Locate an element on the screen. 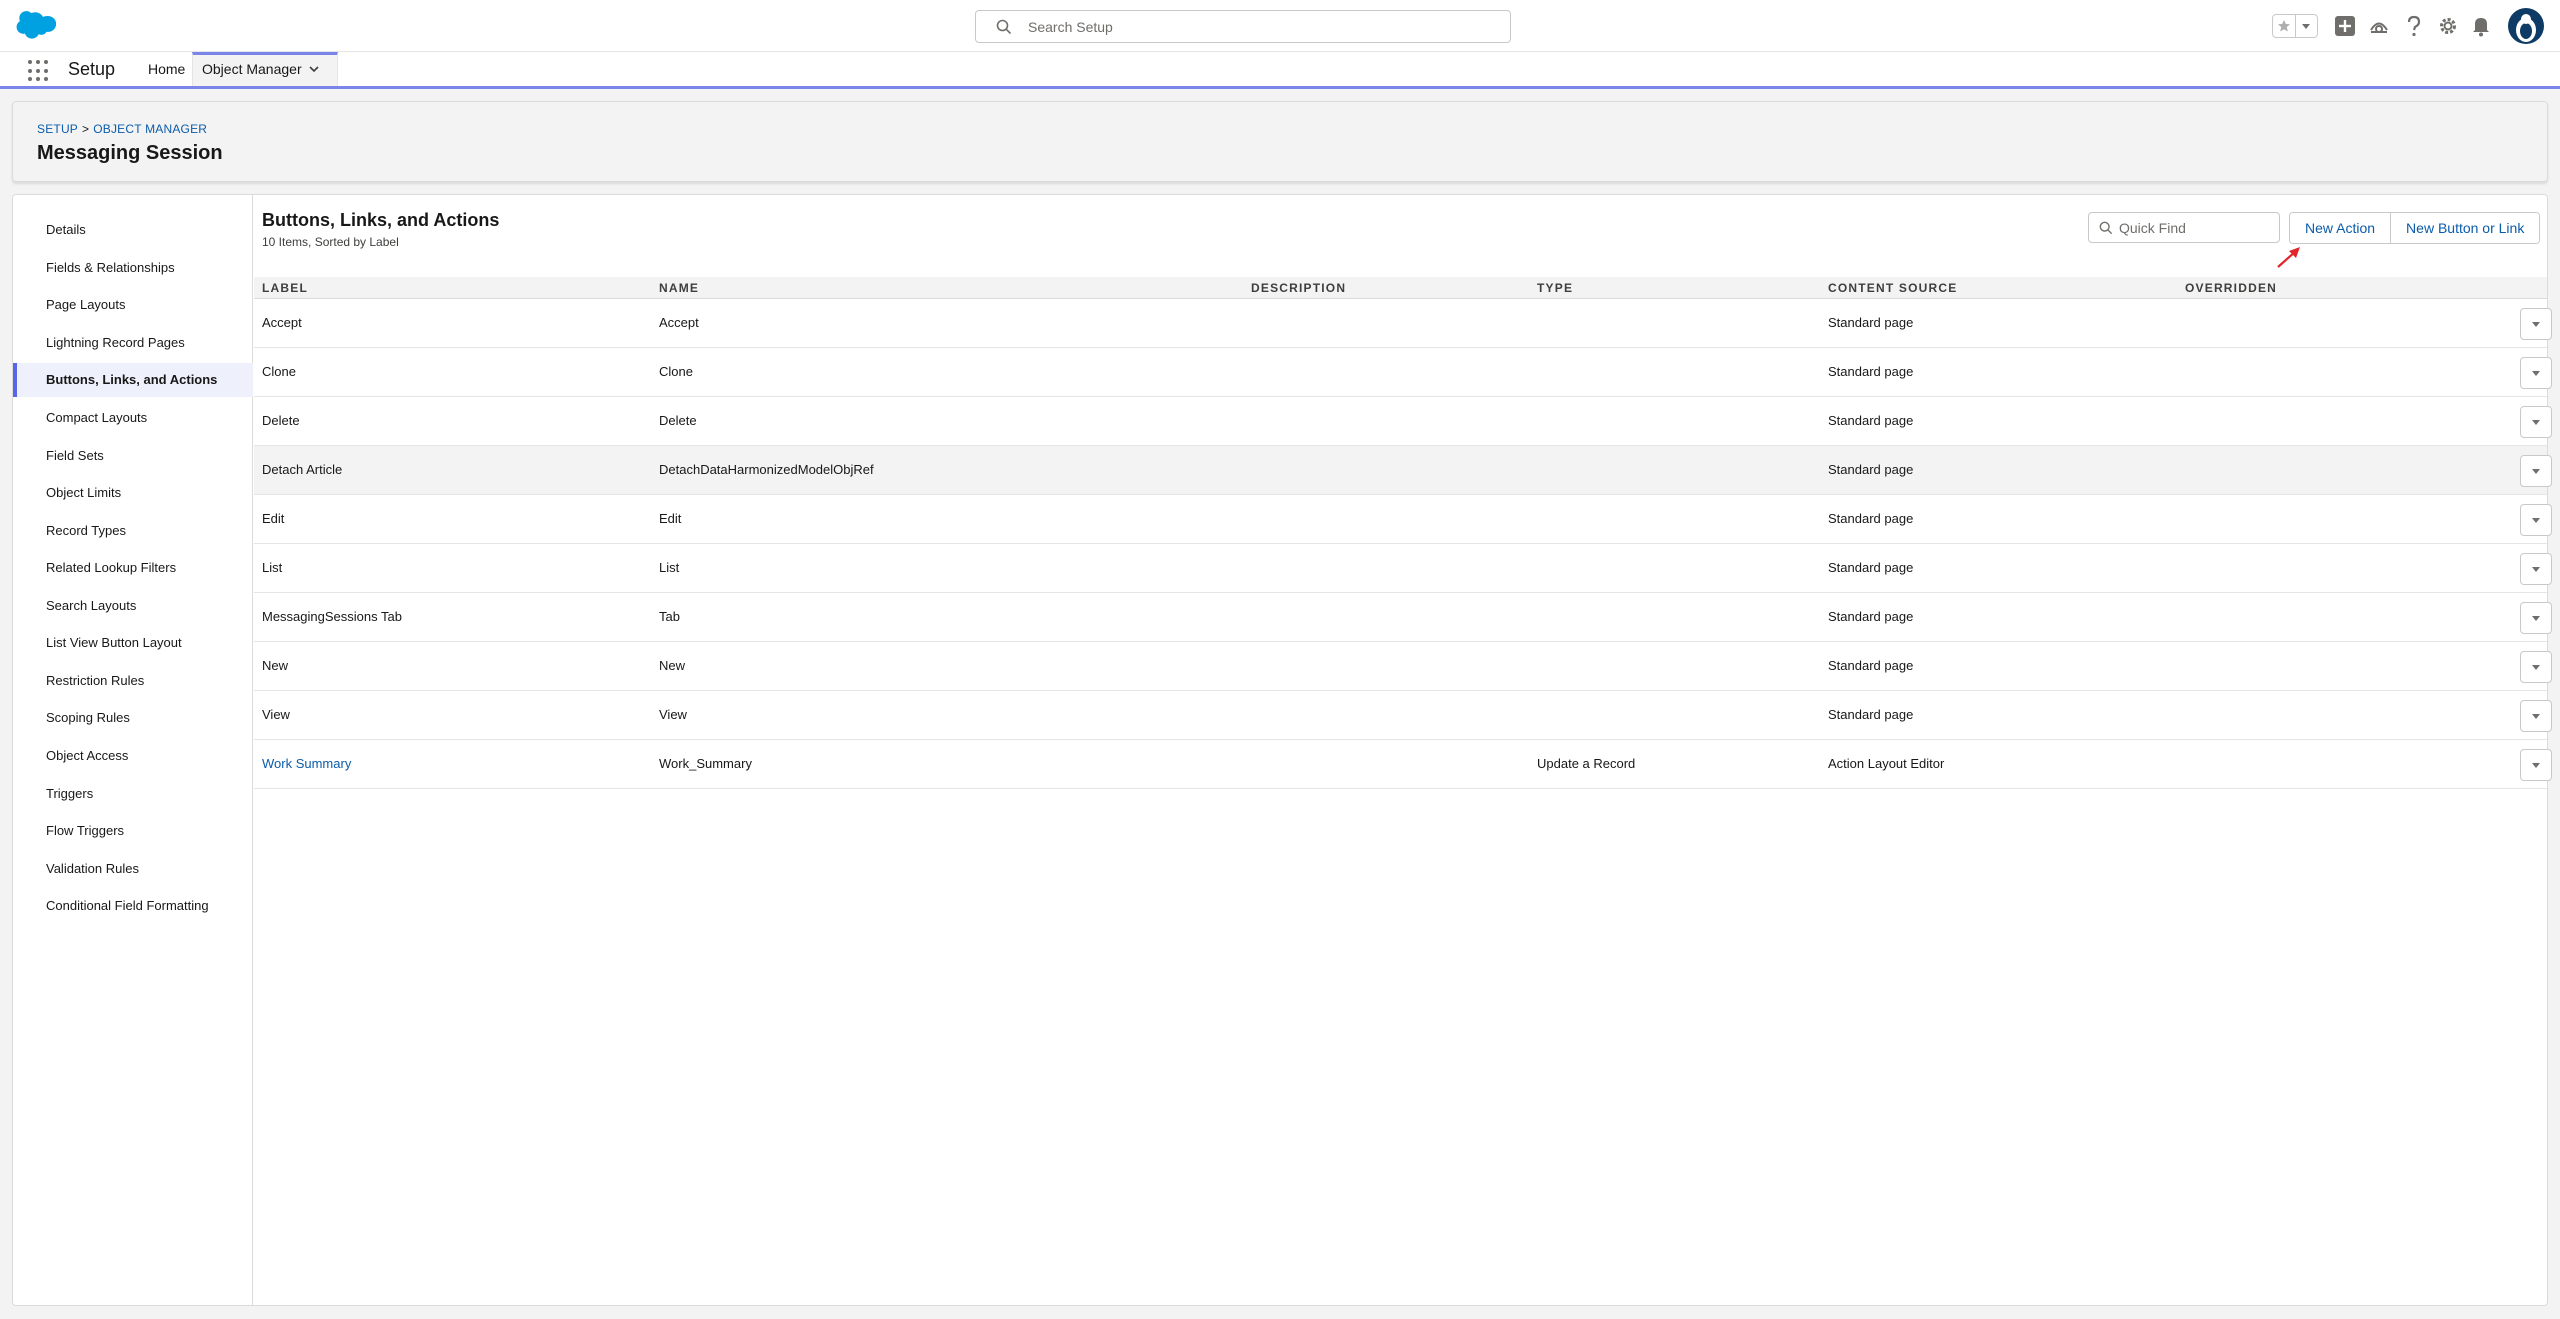 This screenshot has width=2560, height=1319. table-row: Accept Accept Standard page is located at coordinates (1403, 323).